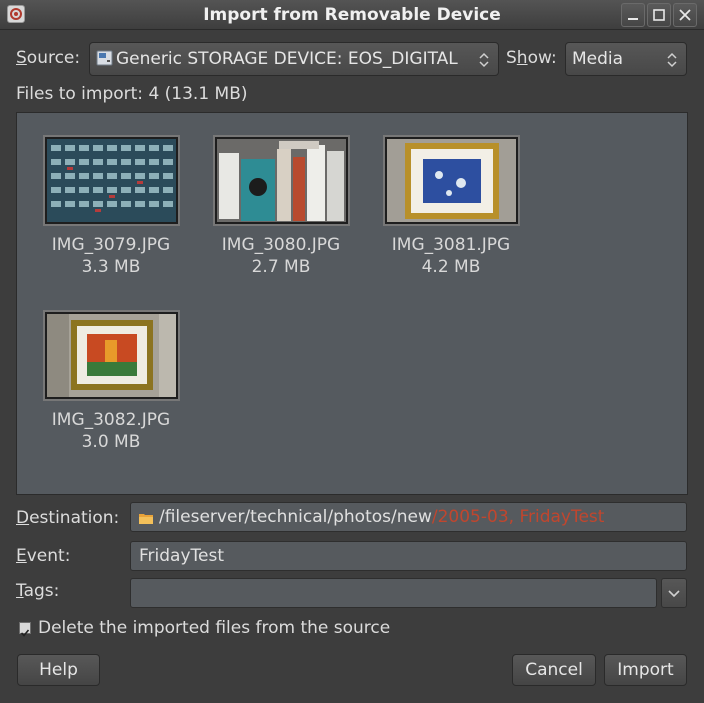 Image resolution: width=704 pixels, height=703 pixels. I want to click on file-item: IMG_3082.JPG 3.0 MB, so click(111, 381).